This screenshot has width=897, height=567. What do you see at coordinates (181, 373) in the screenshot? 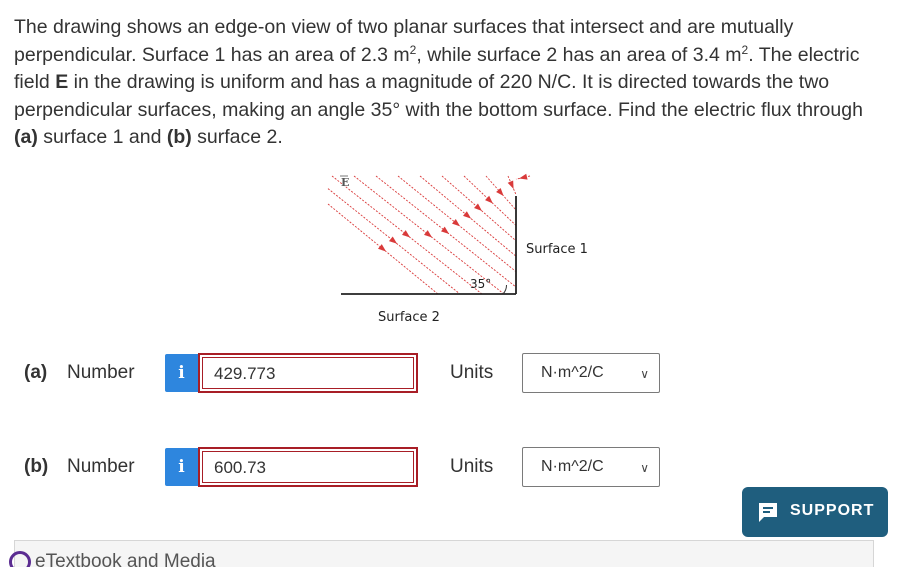
I see `part-a-info-icon: i` at bounding box center [181, 373].